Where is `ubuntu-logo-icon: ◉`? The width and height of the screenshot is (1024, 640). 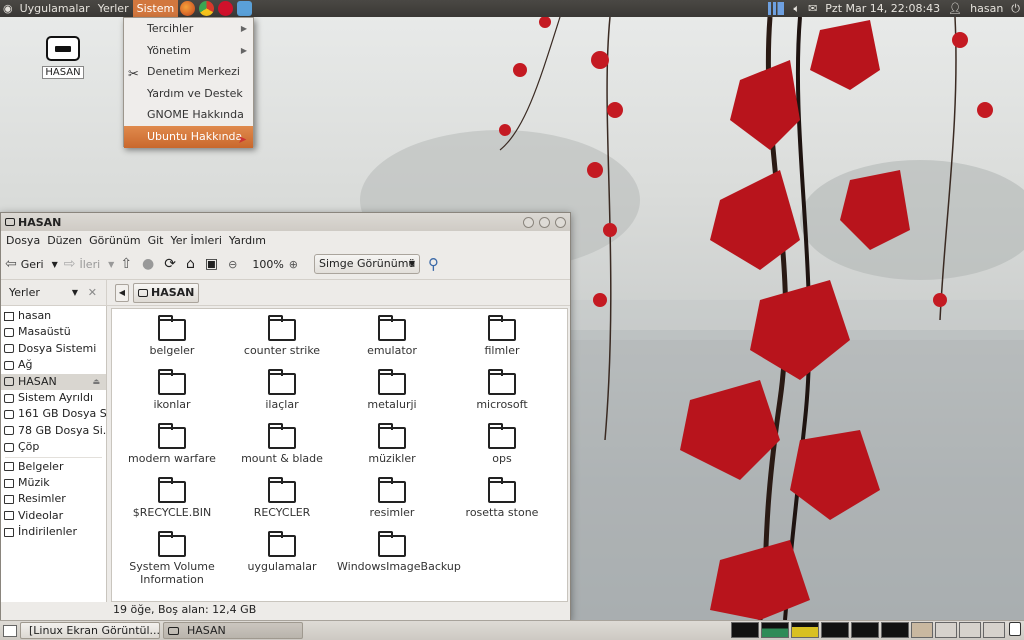 ubuntu-logo-icon: ◉ is located at coordinates (8, 8).